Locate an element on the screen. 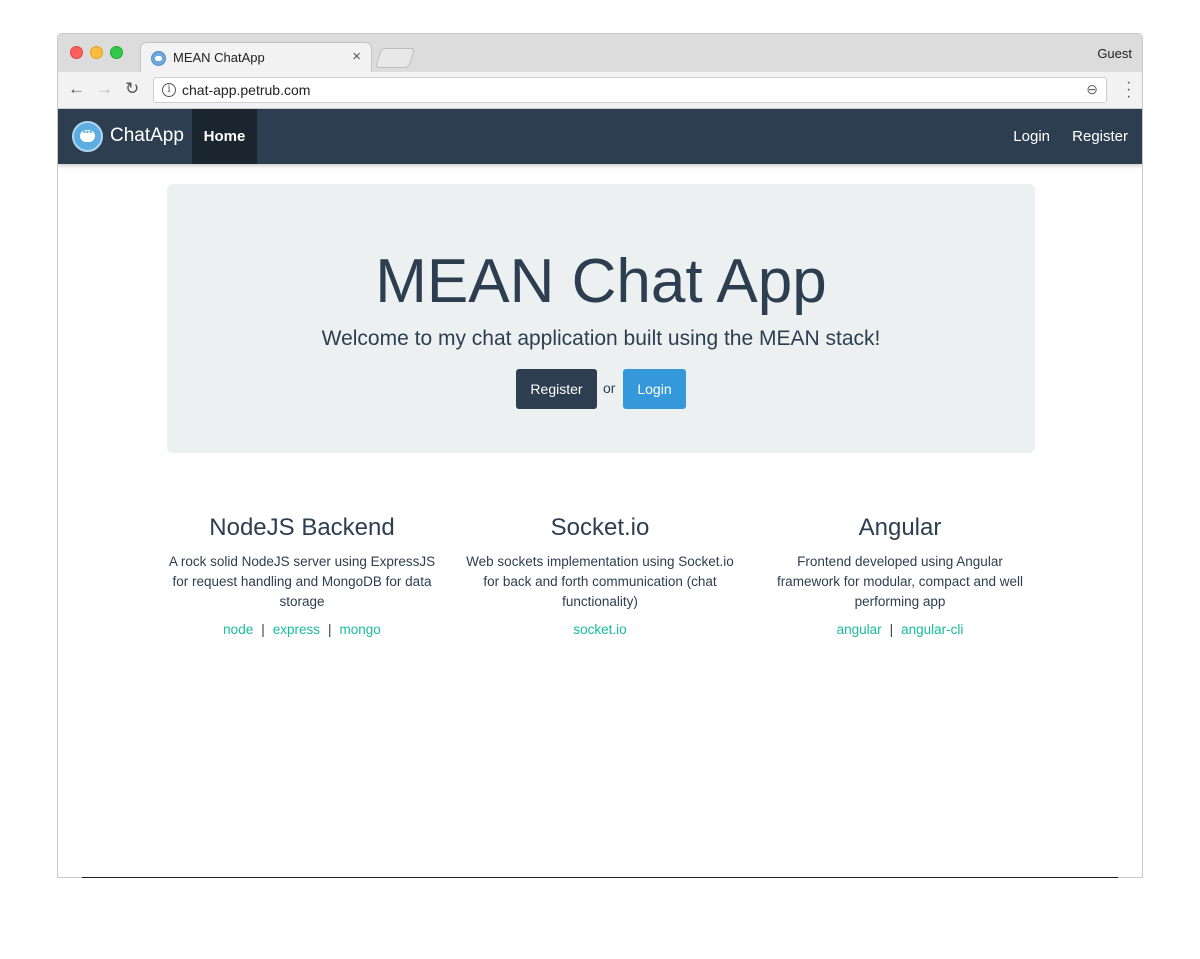 The image size is (1200, 959). chat-logo-icon: ••• is located at coordinates (87, 136).